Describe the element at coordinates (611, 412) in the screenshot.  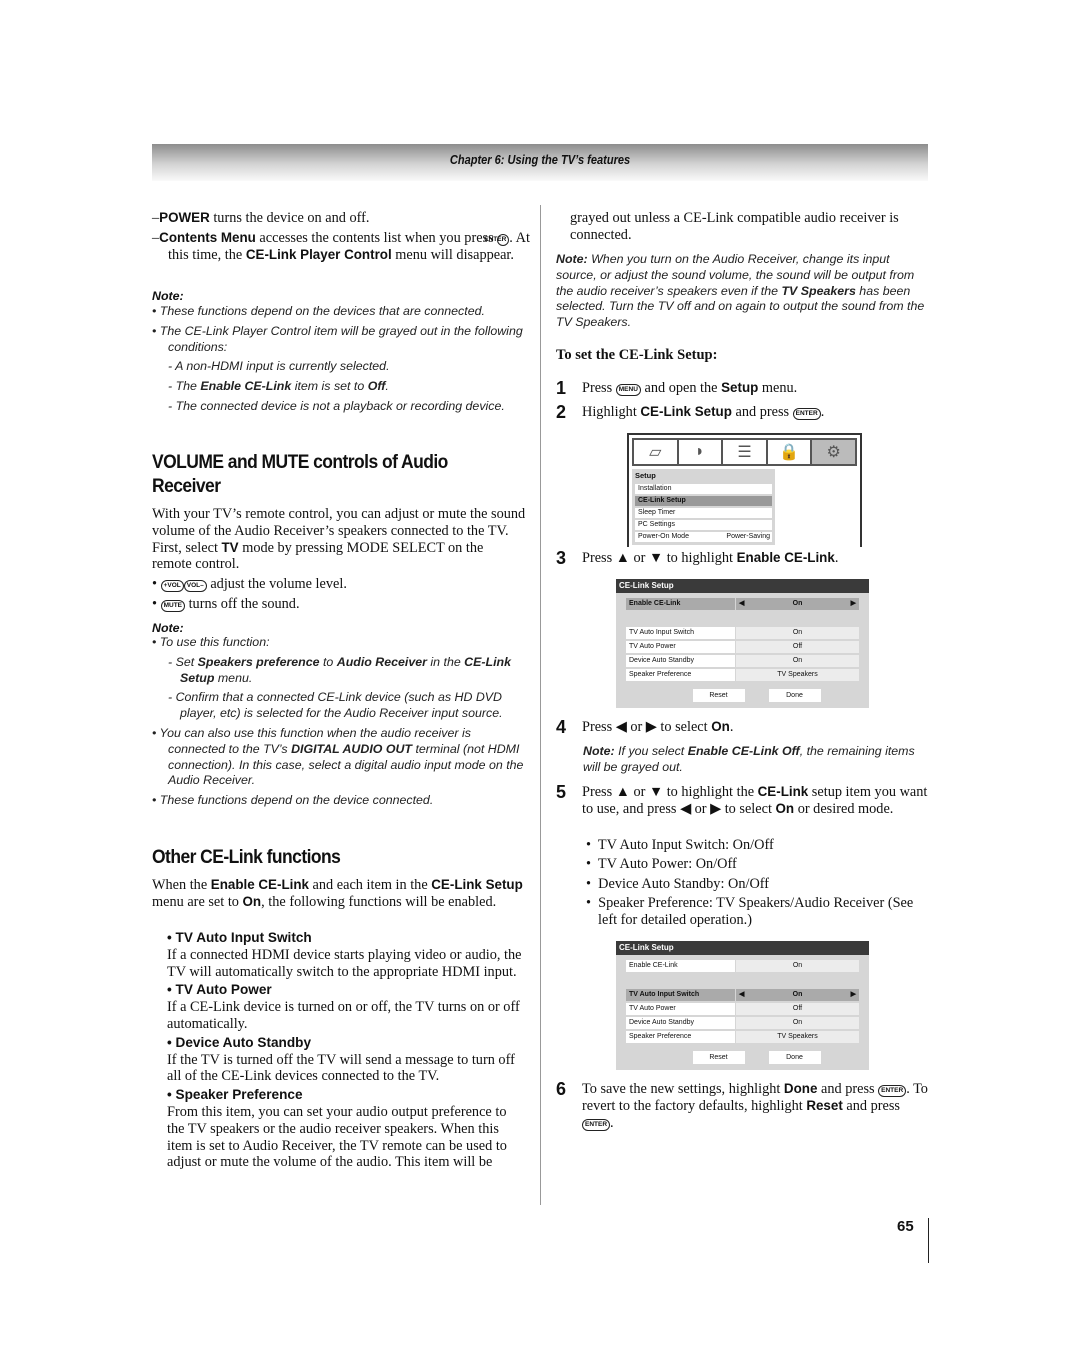
I see `text-run: Highlight` at that location.